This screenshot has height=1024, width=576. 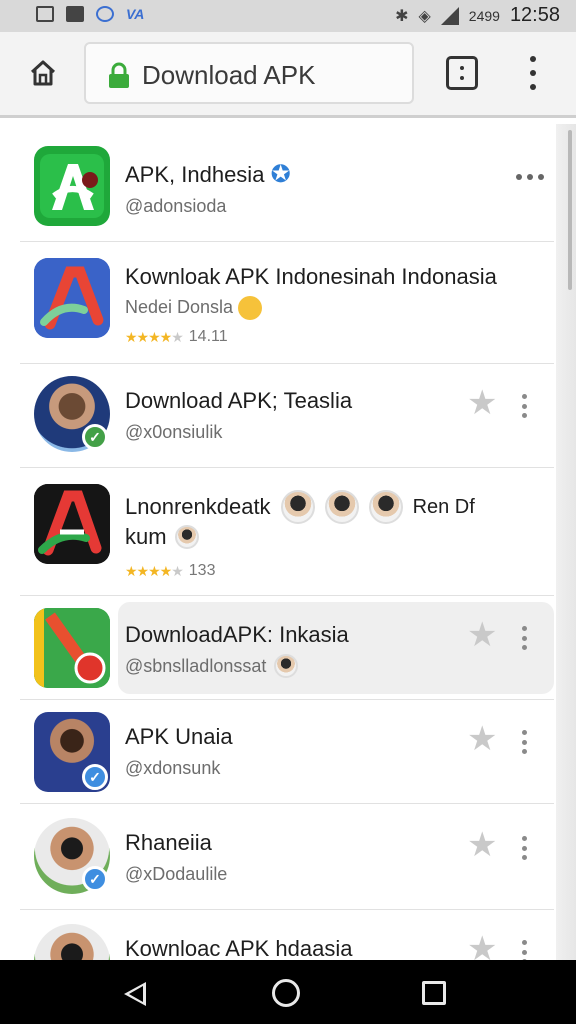 I want to click on item-subtitle: Nedei Donsla, so click(x=194, y=308).